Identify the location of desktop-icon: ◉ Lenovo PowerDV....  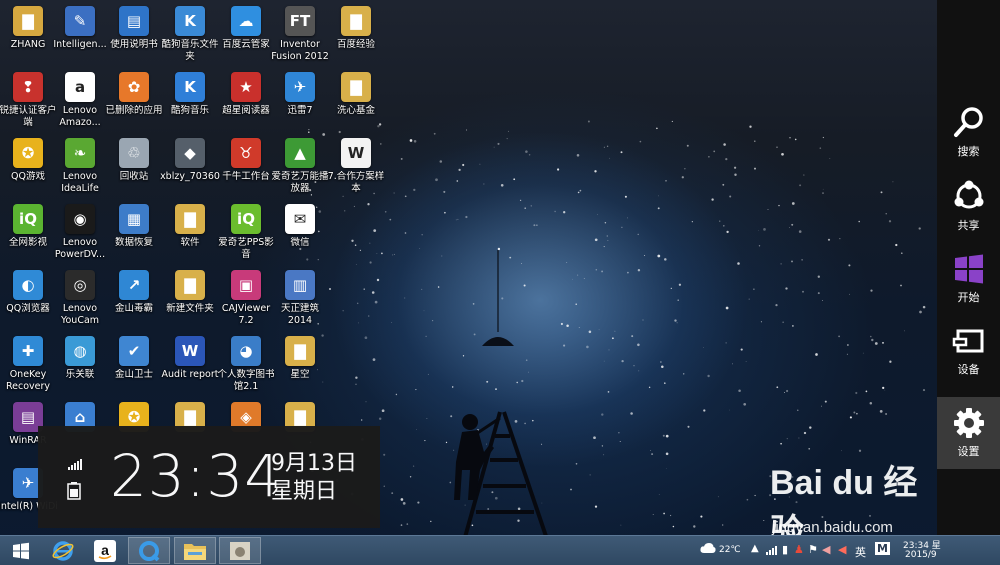
(80, 232).